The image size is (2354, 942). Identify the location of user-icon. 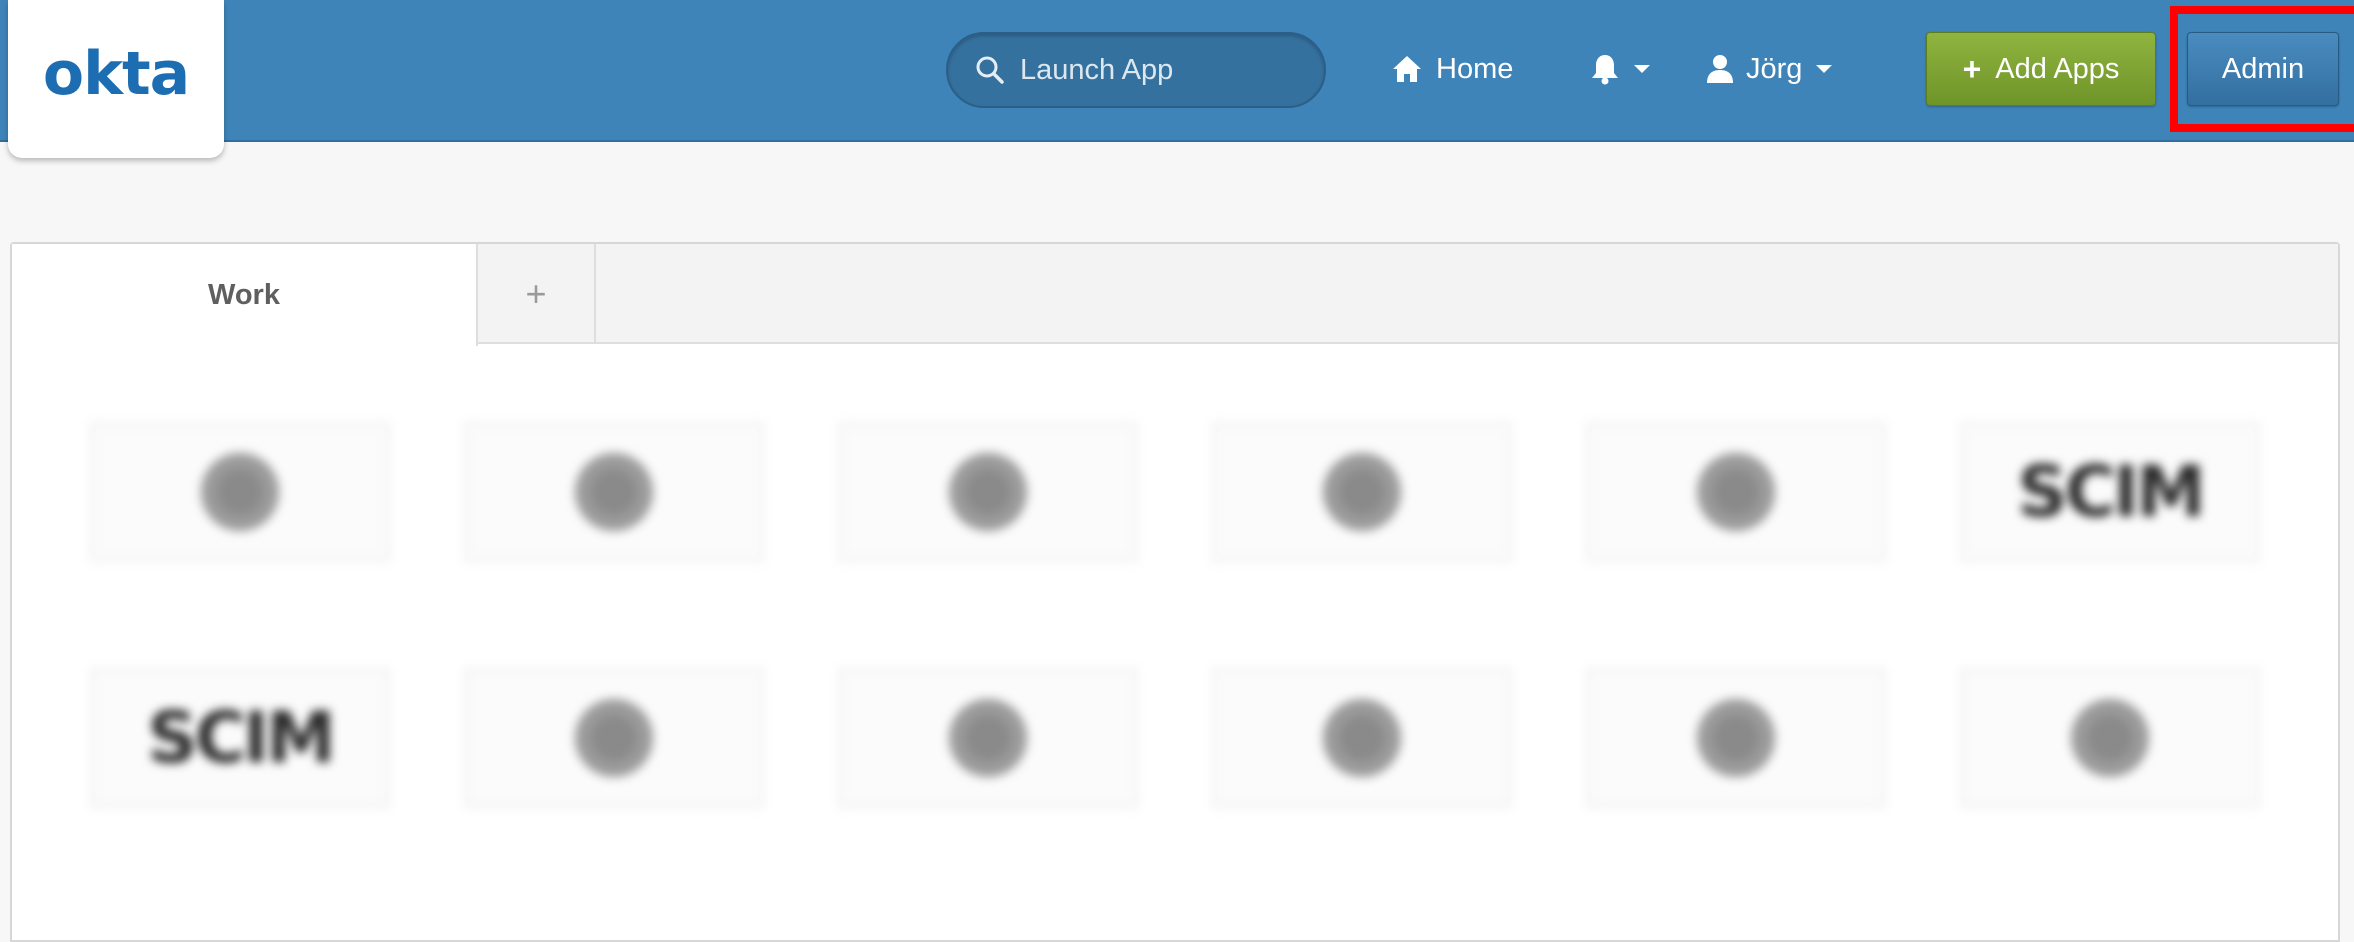
(1720, 69).